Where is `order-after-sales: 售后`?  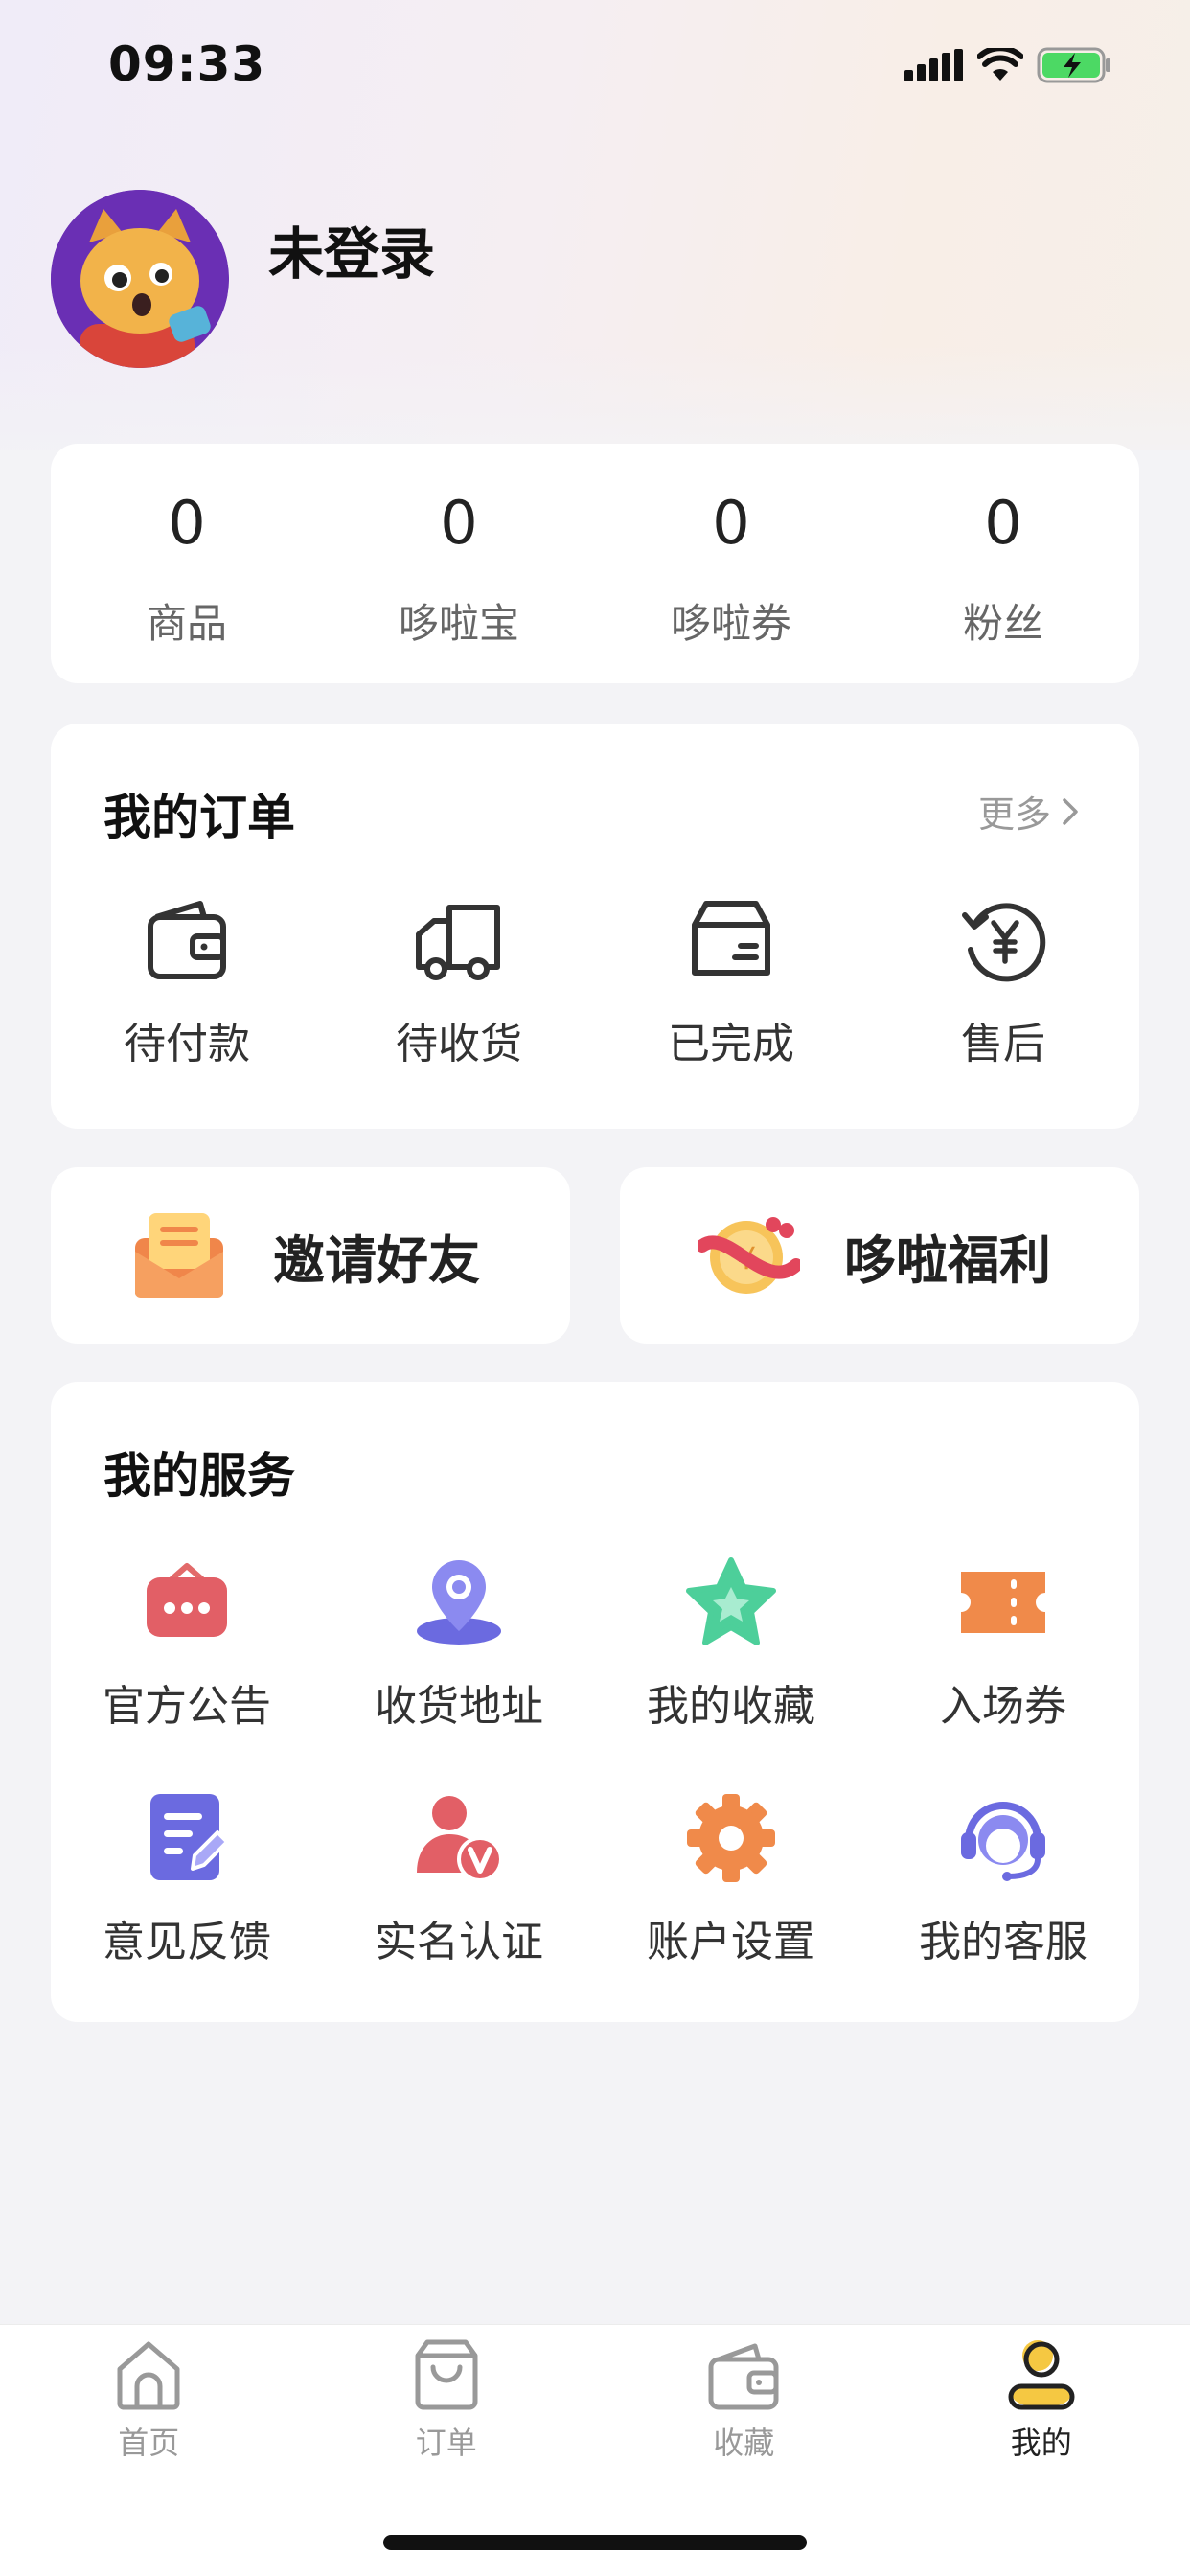
order-after-sales: 售后 is located at coordinates (1003, 983).